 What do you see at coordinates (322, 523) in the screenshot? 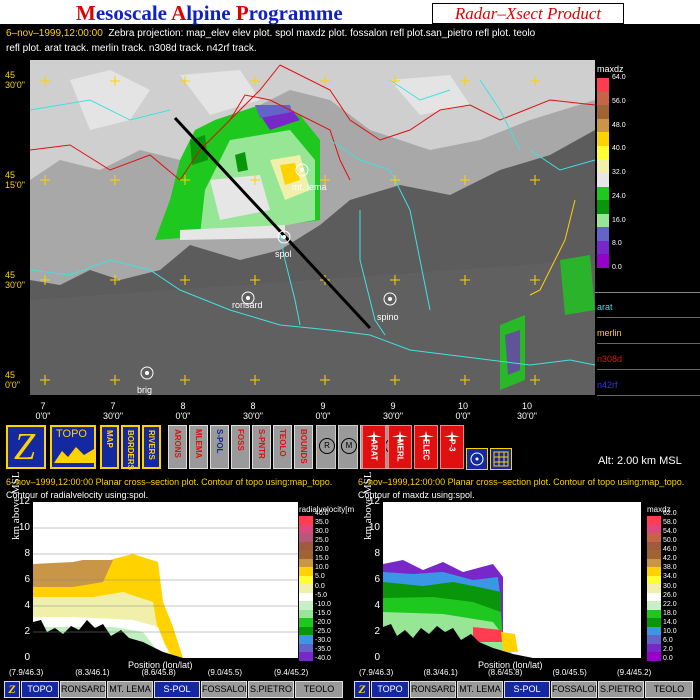
I see `colorbar-tick-label: 35.0` at bounding box center [322, 523].